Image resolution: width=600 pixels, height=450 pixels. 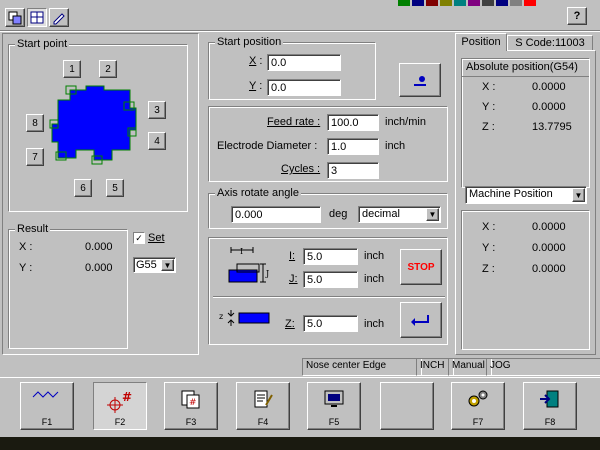 What do you see at coordinates (139, 238) in the screenshot?
I see `checkmark-icon: ✓` at bounding box center [139, 238].